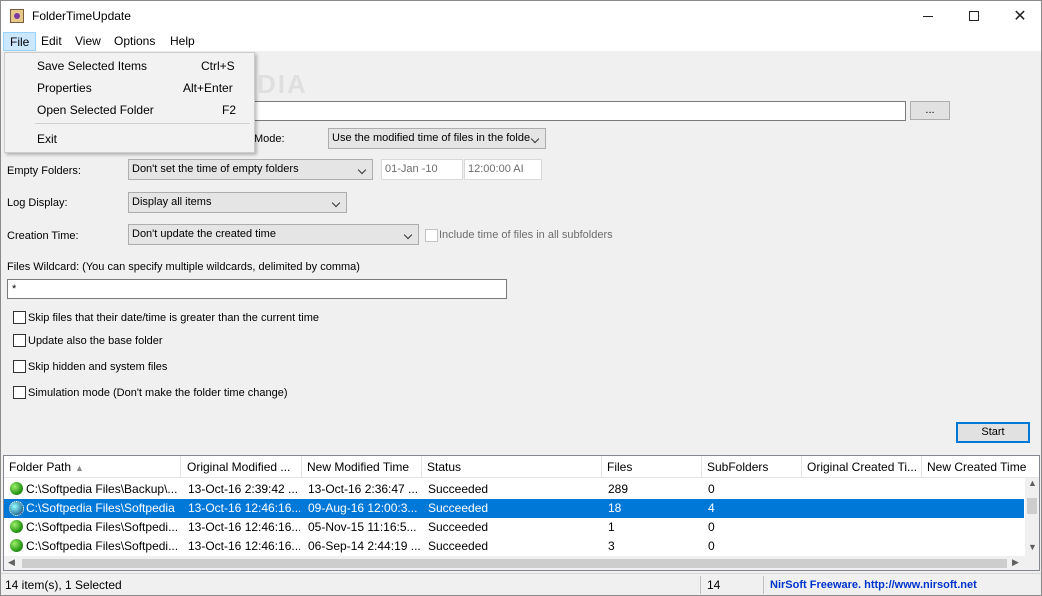 Image resolution: width=1042 pixels, height=596 pixels. Describe the element at coordinates (100, 508) in the screenshot. I see `cell-folder-path: C:\Softpedia Files\Softpedia` at that location.